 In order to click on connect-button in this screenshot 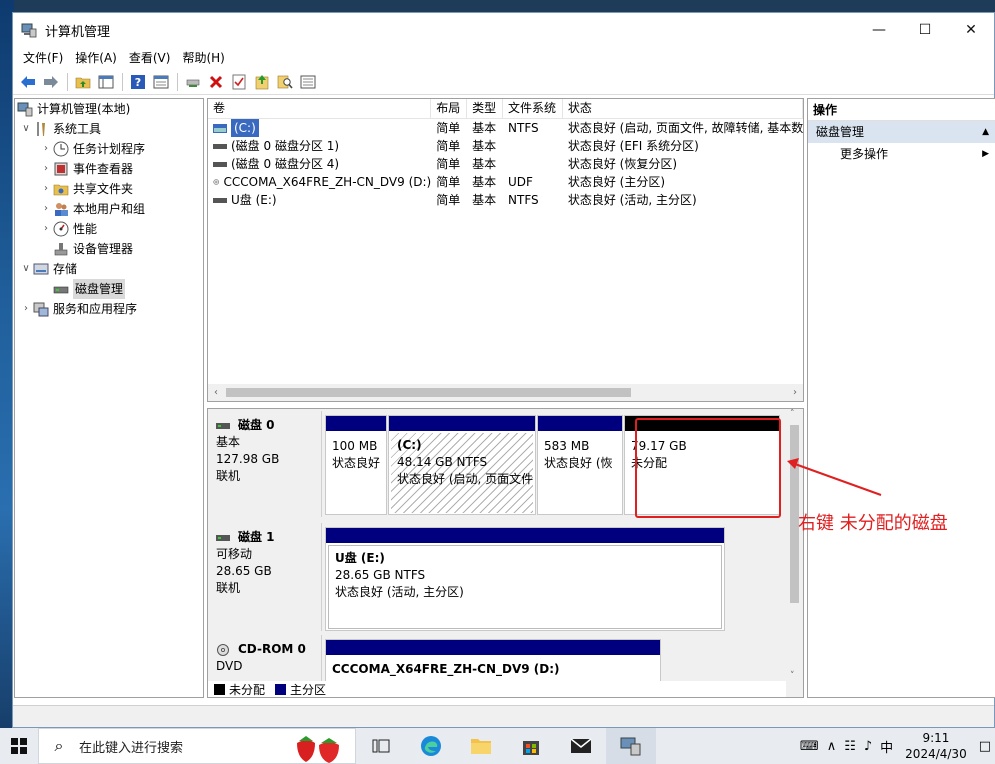, I will do `click(193, 82)`.